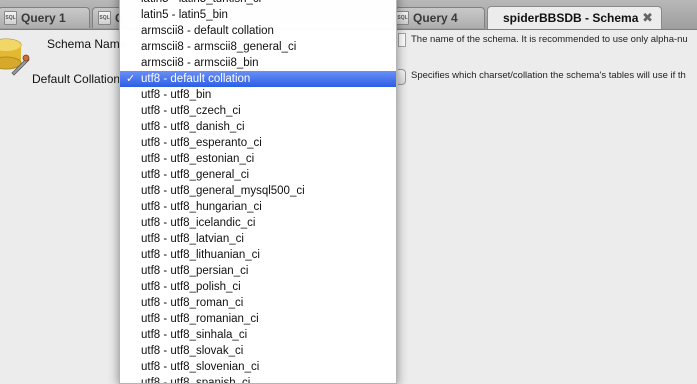 The width and height of the screenshot is (697, 384). I want to click on collation-option-label: utf8 - utf8_hungarian_ci, so click(201, 207).